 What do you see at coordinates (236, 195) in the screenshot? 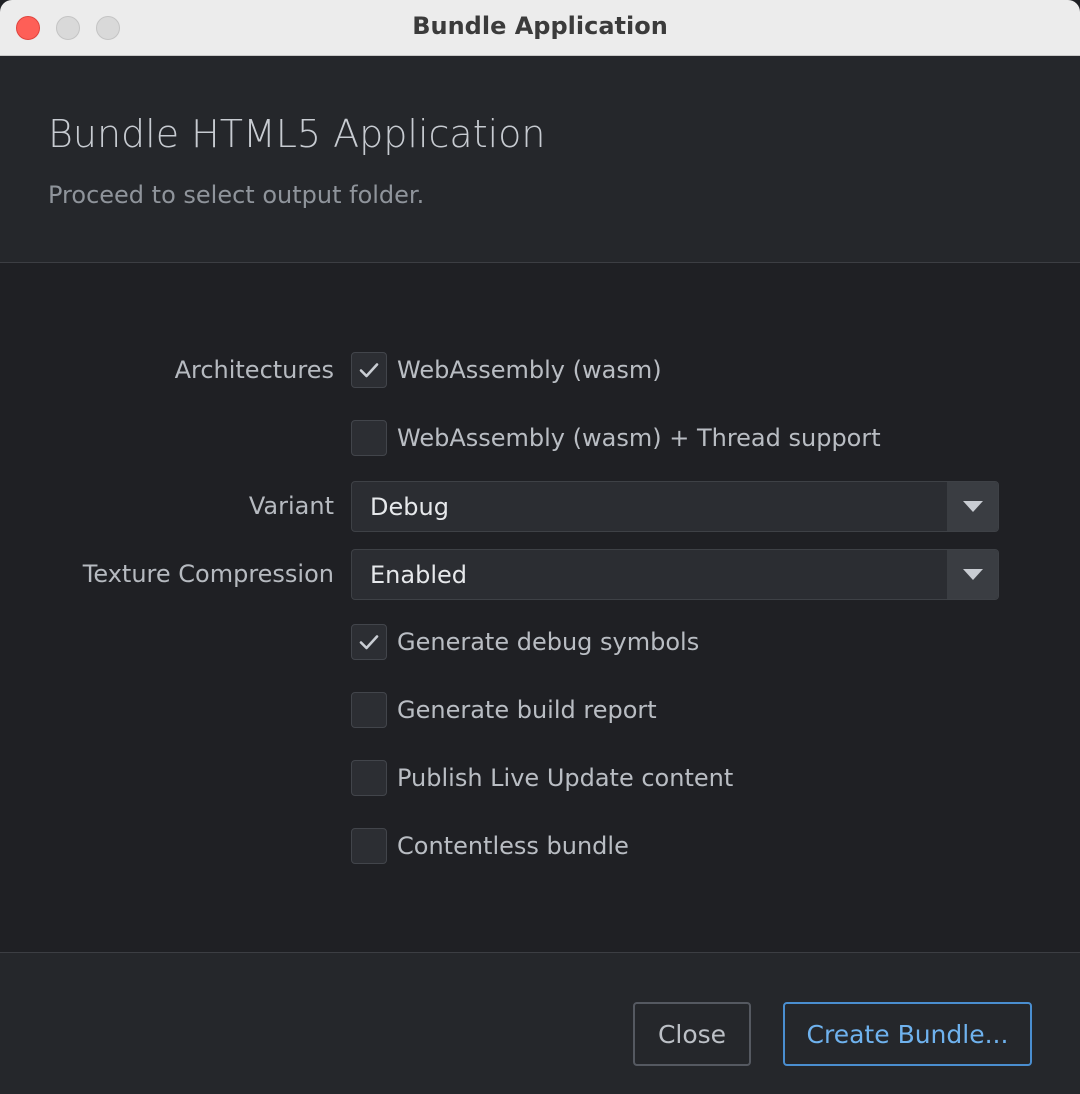
I see `dialog-subtitle: Proceed to select output folder.` at bounding box center [236, 195].